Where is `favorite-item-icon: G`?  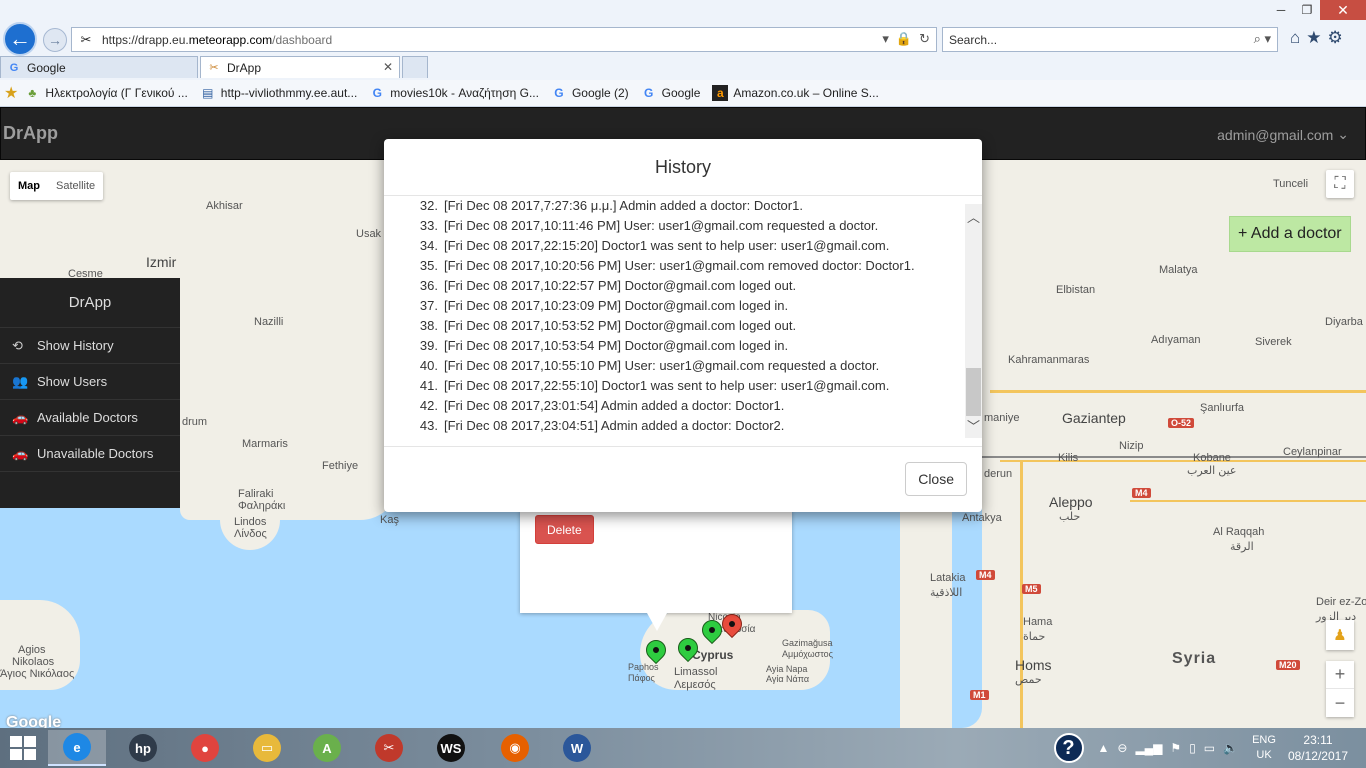
favorite-item-icon: G is located at coordinates (649, 93).